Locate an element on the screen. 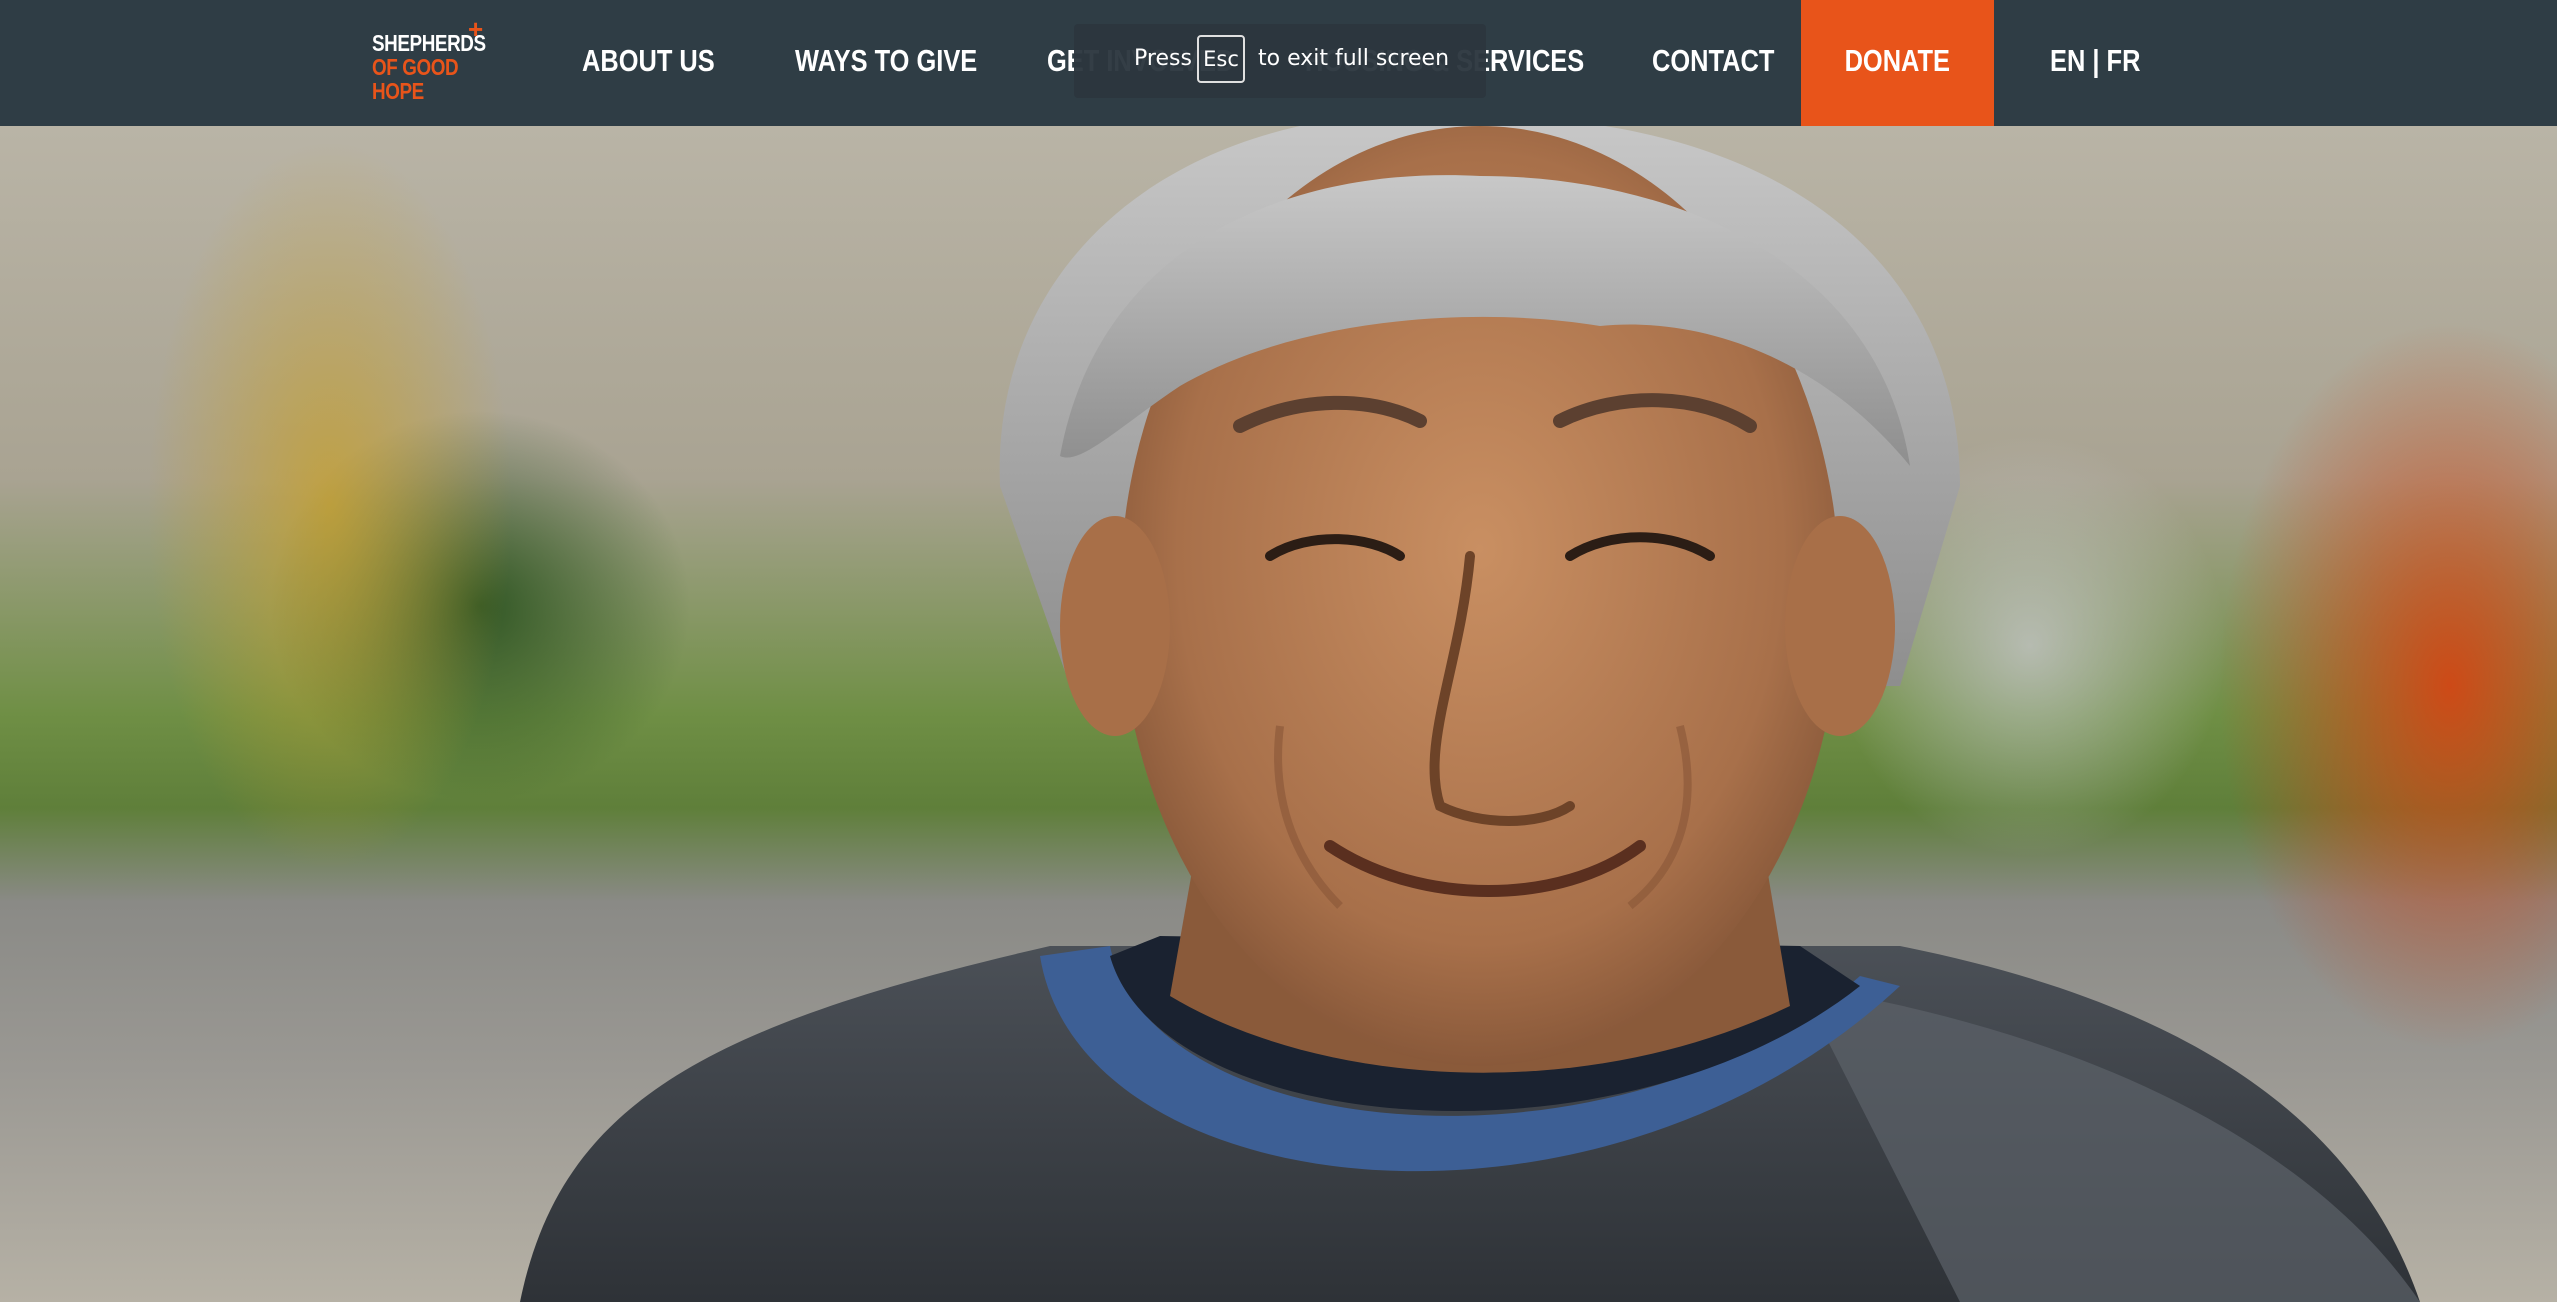 This screenshot has height=1302, width=2557. nav-item-ways-to-give: WAYS TO GIVE is located at coordinates (886, 63).